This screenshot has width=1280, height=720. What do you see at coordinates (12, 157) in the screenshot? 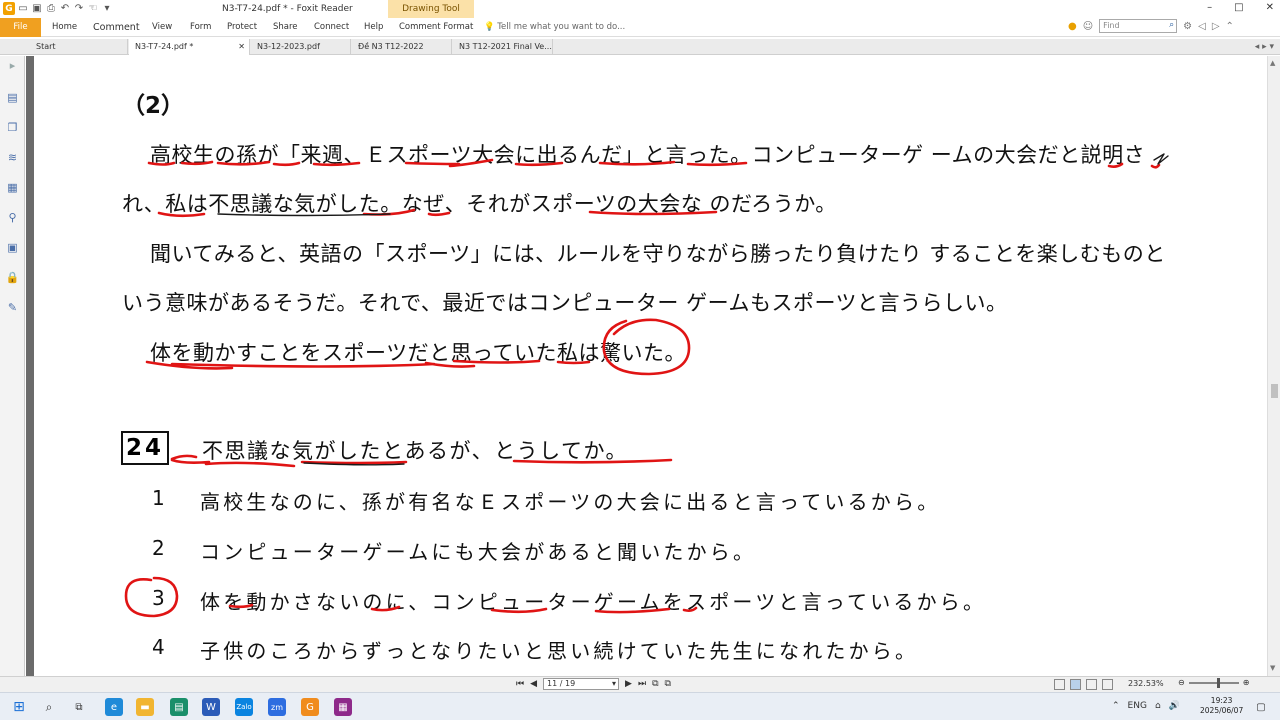
I see `layers-icon: ≋` at bounding box center [12, 157].